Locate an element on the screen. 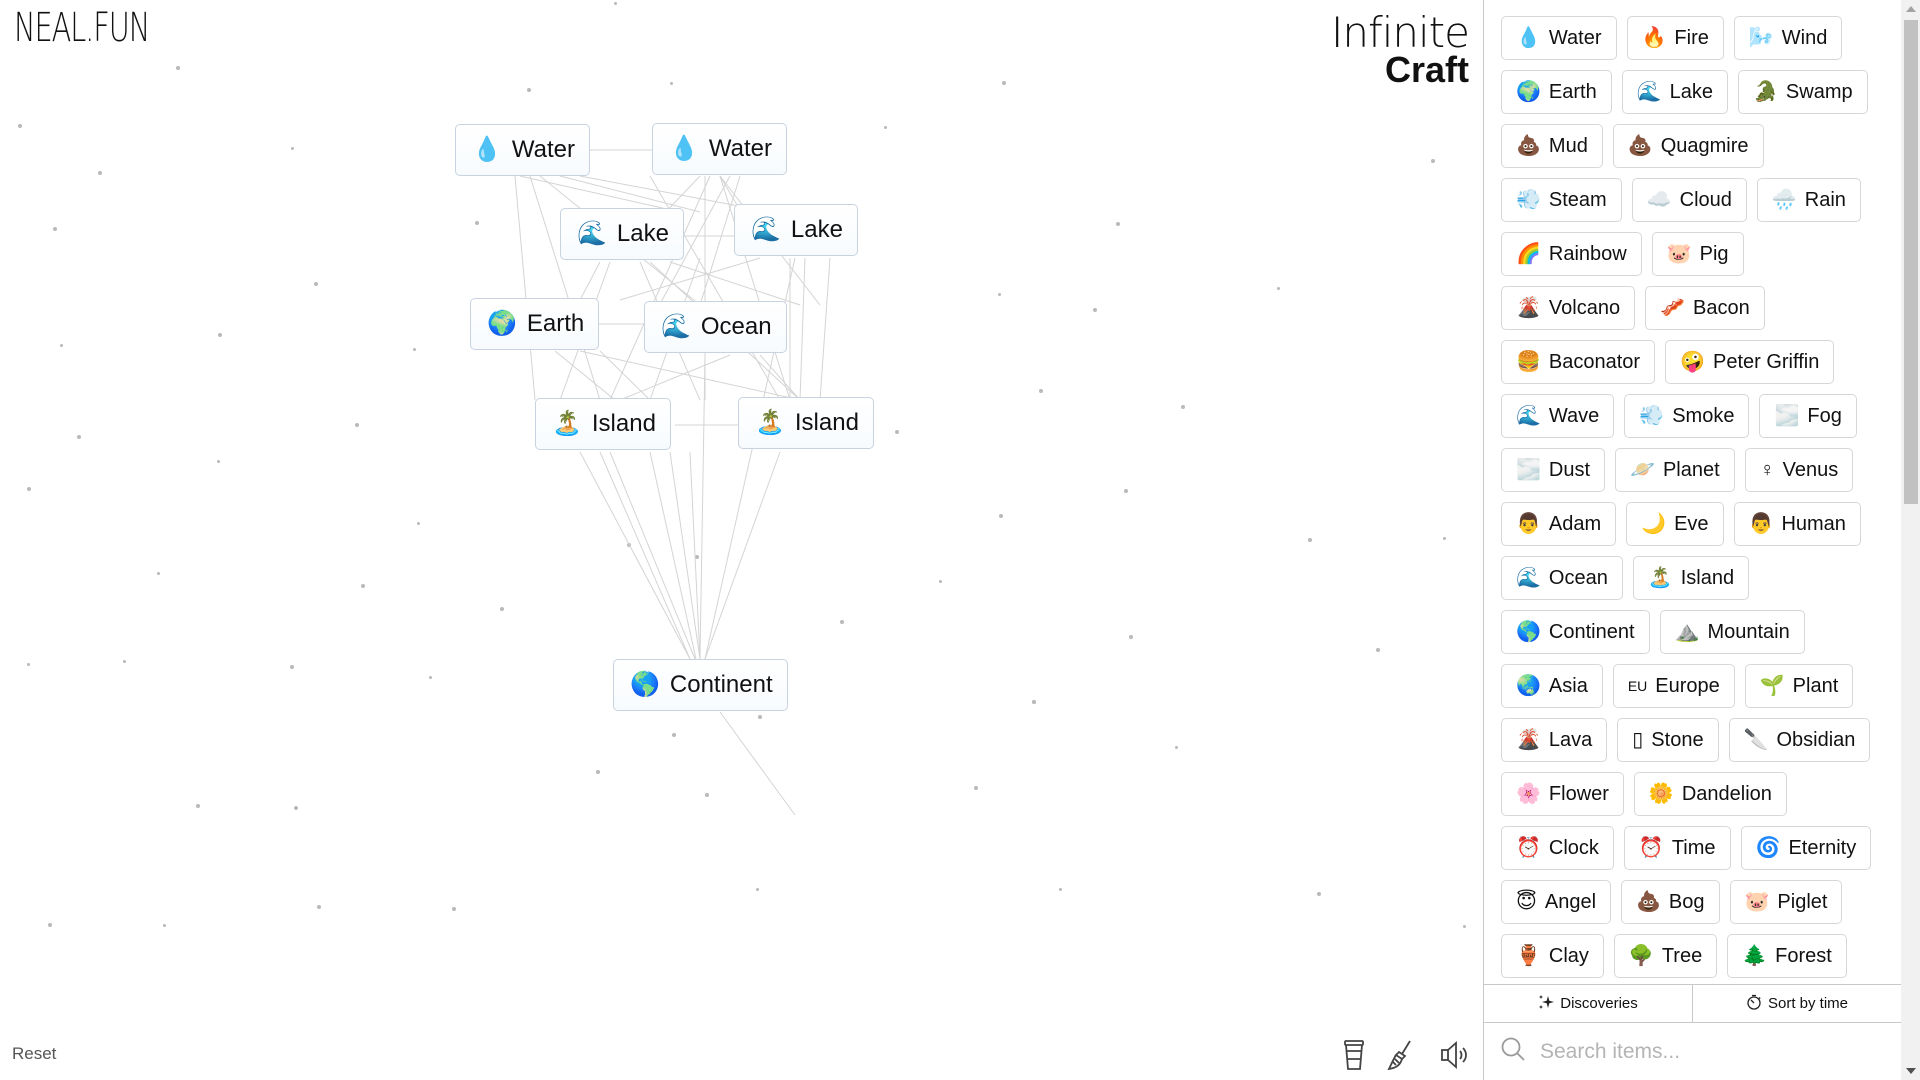 The width and height of the screenshot is (1920, 1080). sidebar-item: 🌍 Earth is located at coordinates (1556, 92).